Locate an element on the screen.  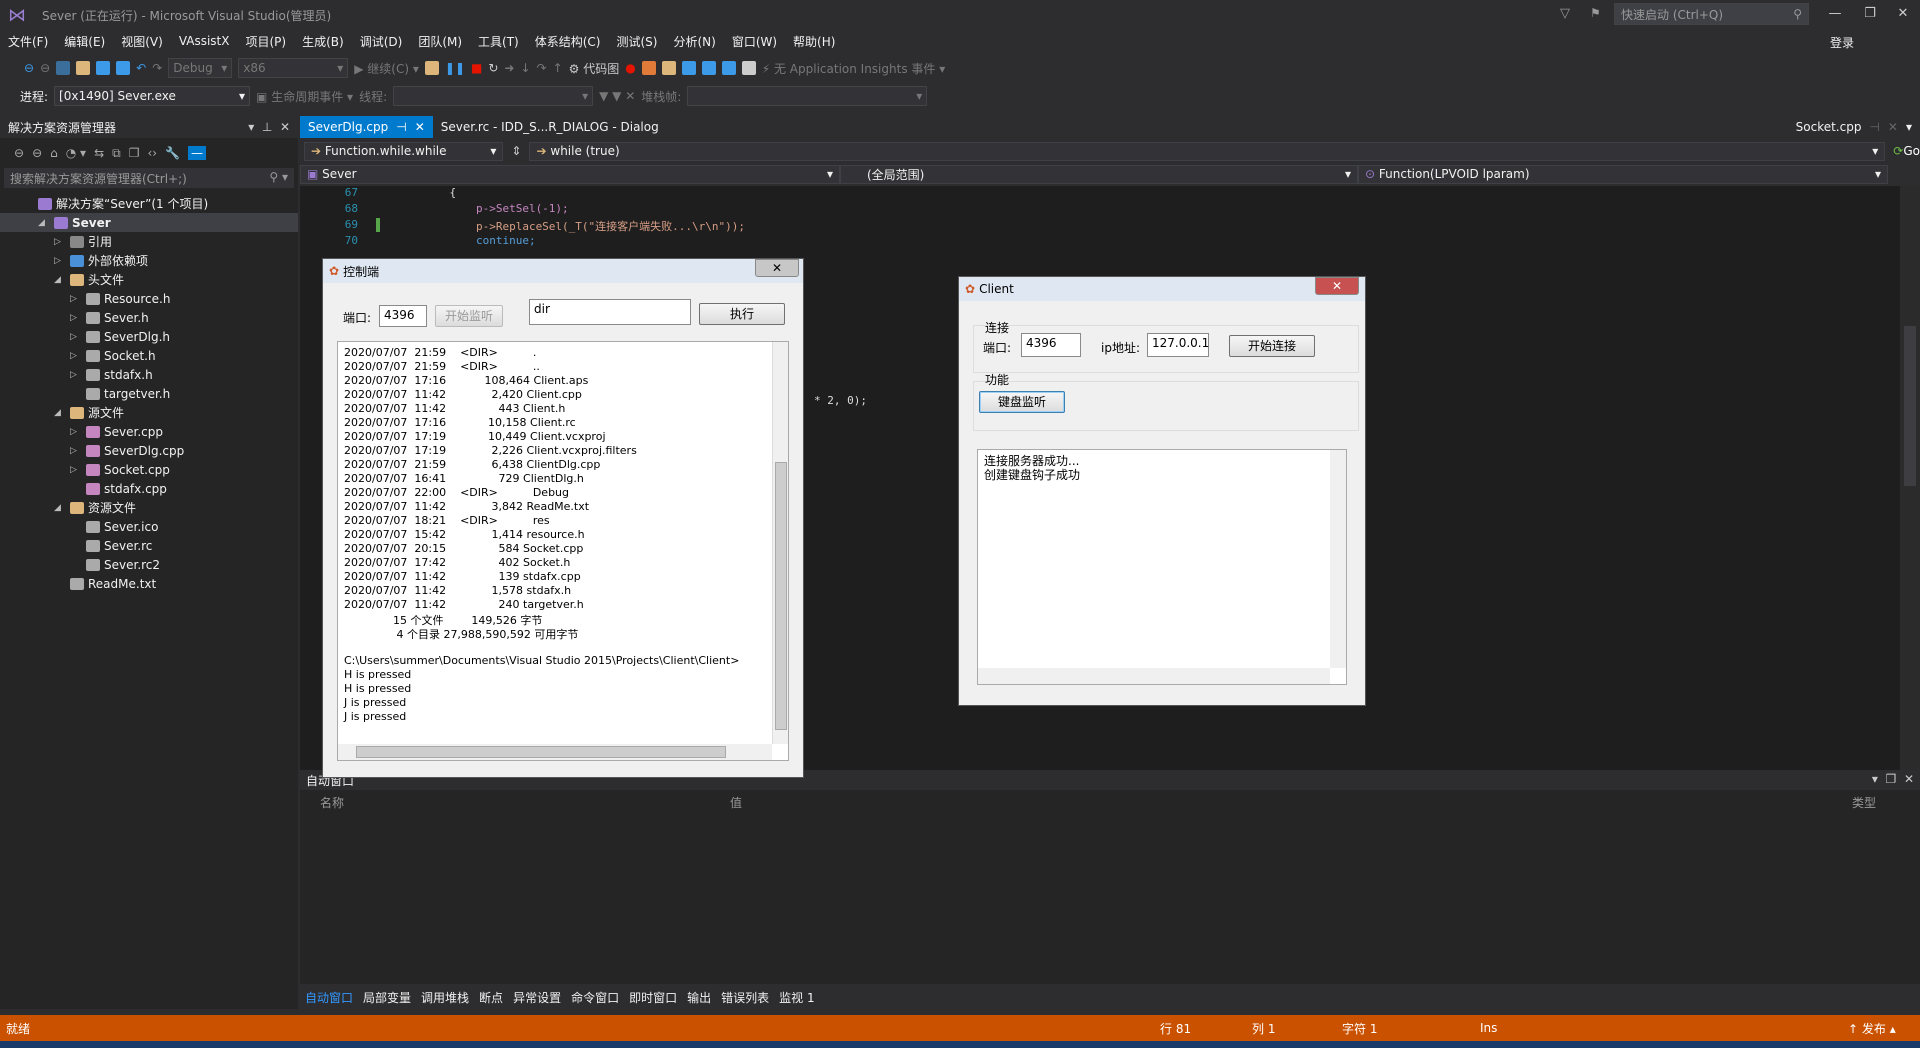
publish-button: ↑ 发布 ▴ is located at coordinates (1872, 1028).